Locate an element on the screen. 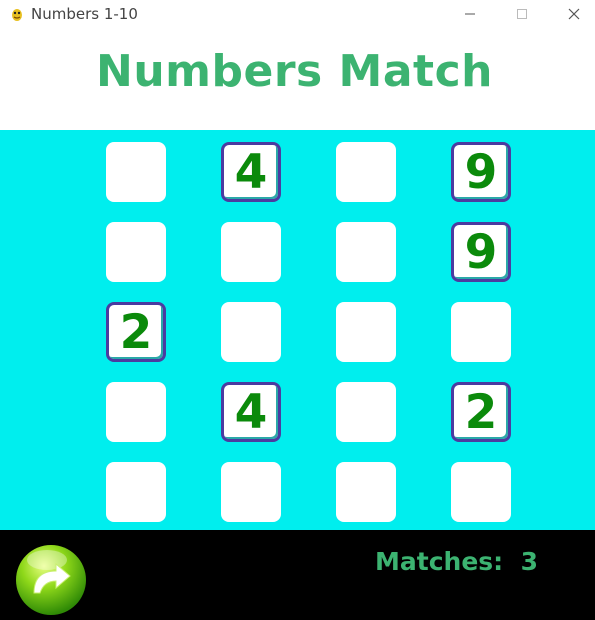 This screenshot has height=620, width=595. minimize-icon is located at coordinates (470, 14).